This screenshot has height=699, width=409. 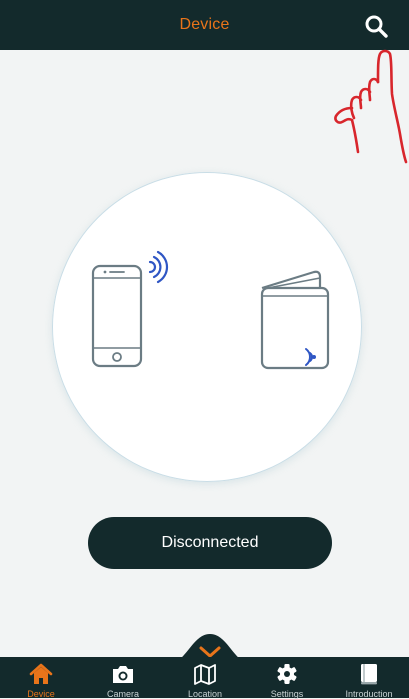 I want to click on connection-status-button: Disconnected, so click(x=210, y=543).